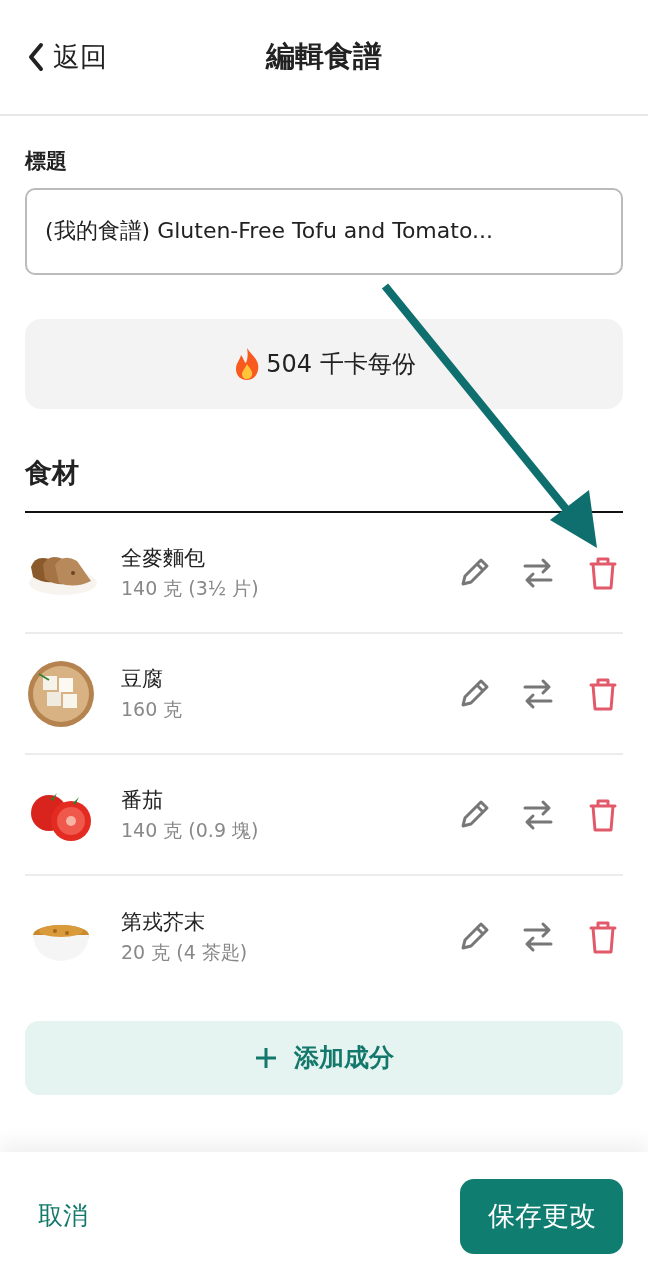 Image resolution: width=648 pixels, height=1280 pixels. What do you see at coordinates (266, 1058) in the screenshot?
I see `plus-icon` at bounding box center [266, 1058].